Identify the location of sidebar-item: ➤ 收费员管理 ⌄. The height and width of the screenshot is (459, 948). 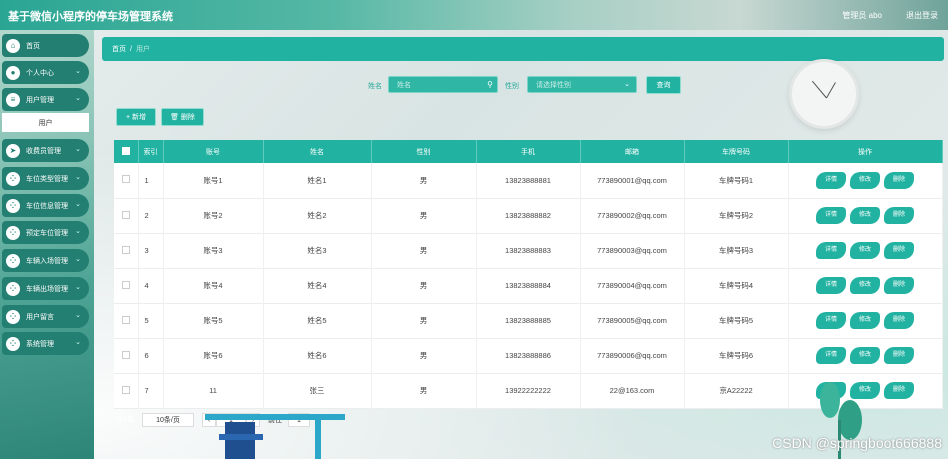
(45, 150).